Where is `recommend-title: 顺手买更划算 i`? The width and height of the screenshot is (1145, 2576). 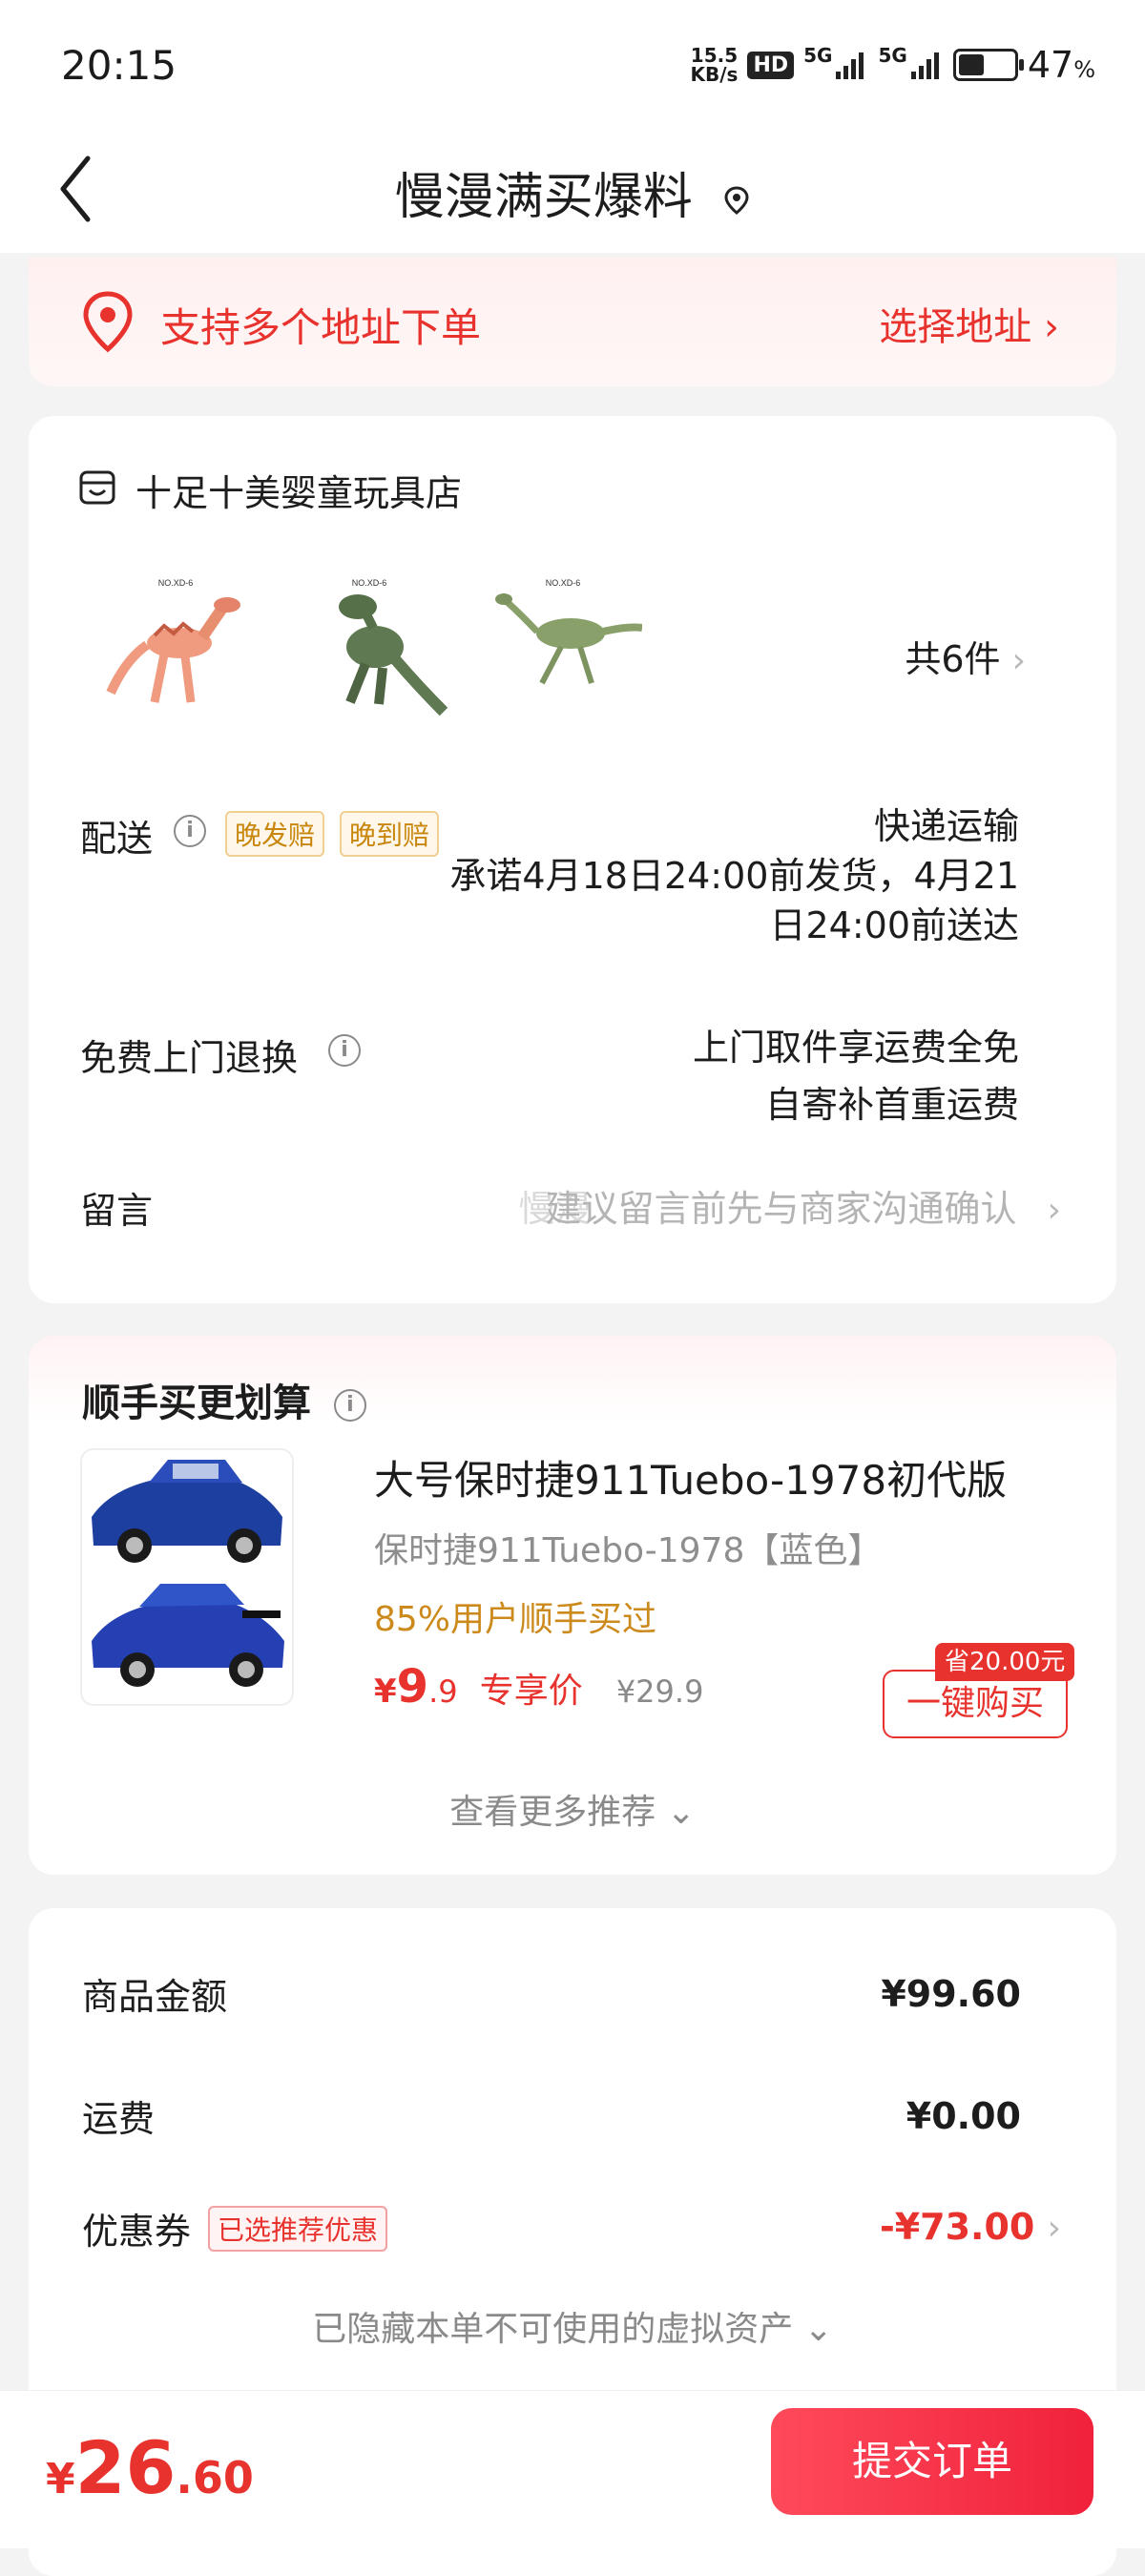
recommend-title: 顺手买更划算 i is located at coordinates (224, 1399).